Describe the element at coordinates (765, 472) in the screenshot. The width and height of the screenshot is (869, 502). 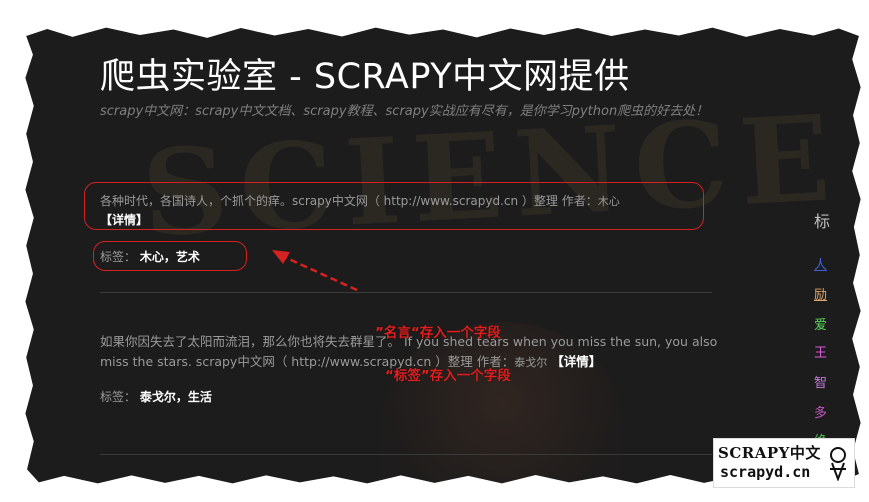
I see `logo-url: scrapyd.cn` at that location.